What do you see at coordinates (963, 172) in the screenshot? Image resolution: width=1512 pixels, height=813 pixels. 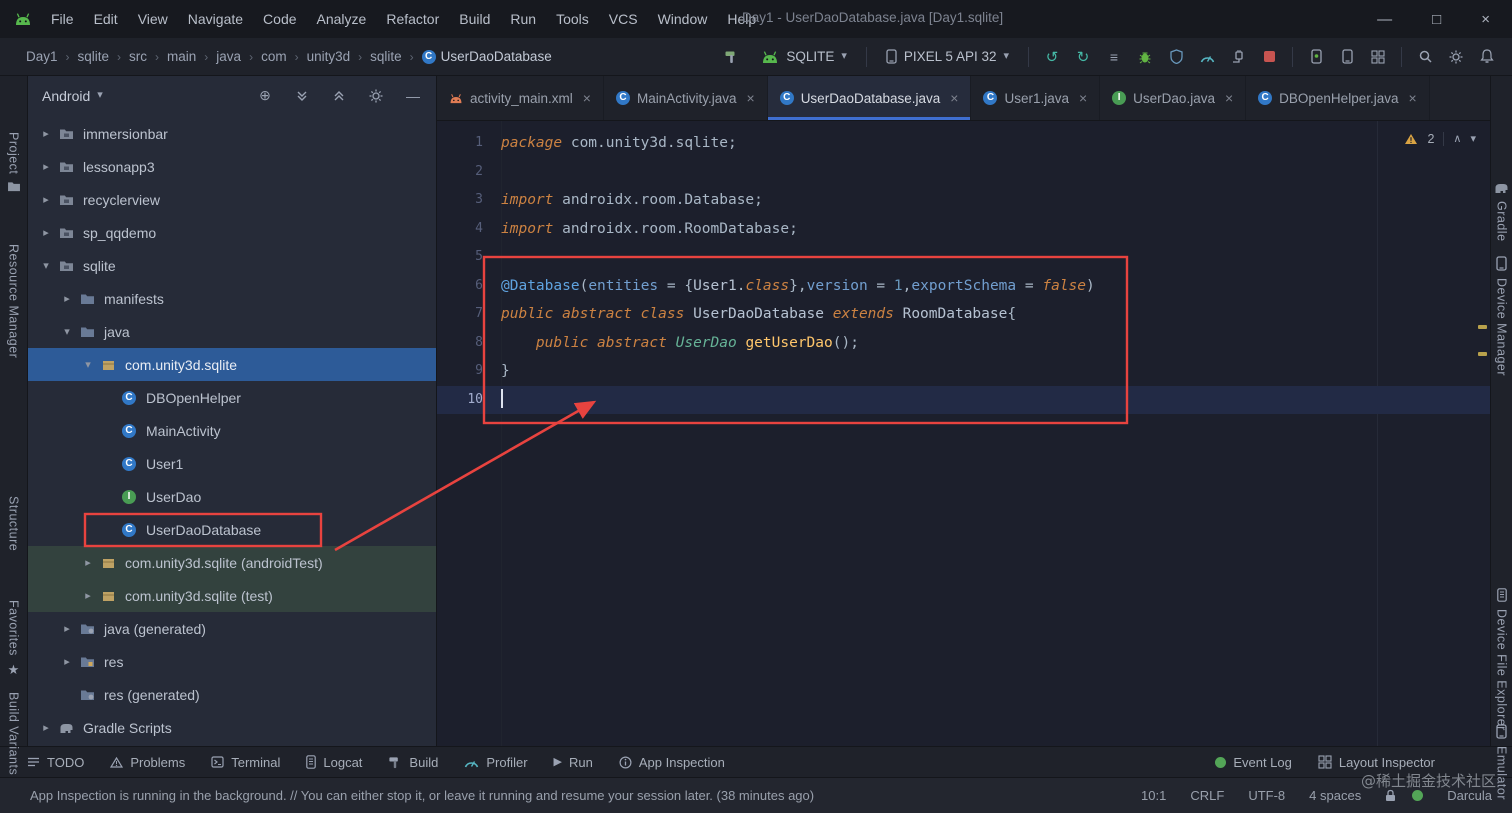 I see `code-line: 2` at bounding box center [963, 172].